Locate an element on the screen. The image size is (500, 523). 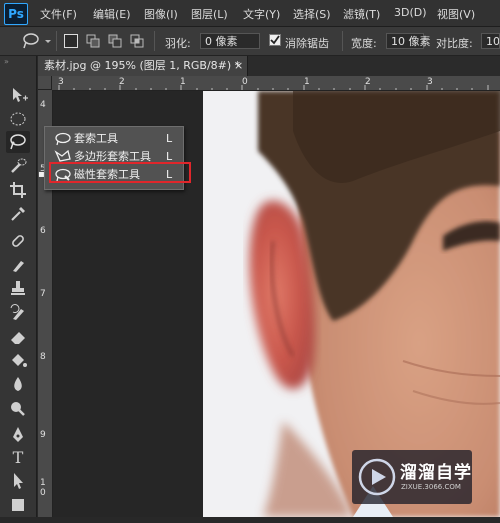
document-tab-title: 素材.jpg @ 195% (图层 1, RGB/8#) * is located at coordinates (142, 65).